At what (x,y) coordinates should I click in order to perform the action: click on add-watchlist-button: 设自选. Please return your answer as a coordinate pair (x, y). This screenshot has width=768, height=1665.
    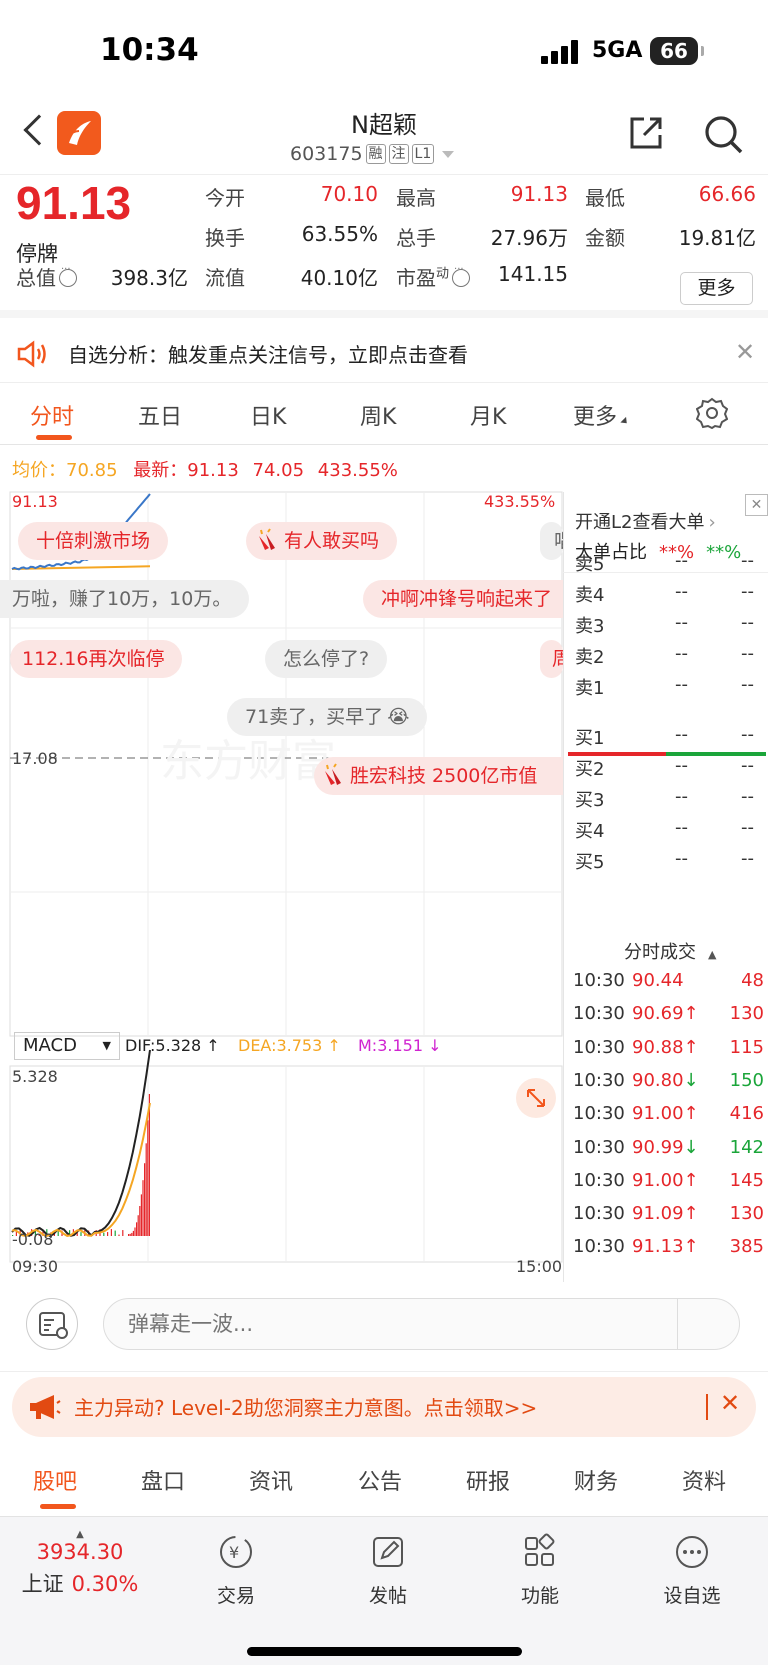
    Looking at the image, I should click on (692, 1570).